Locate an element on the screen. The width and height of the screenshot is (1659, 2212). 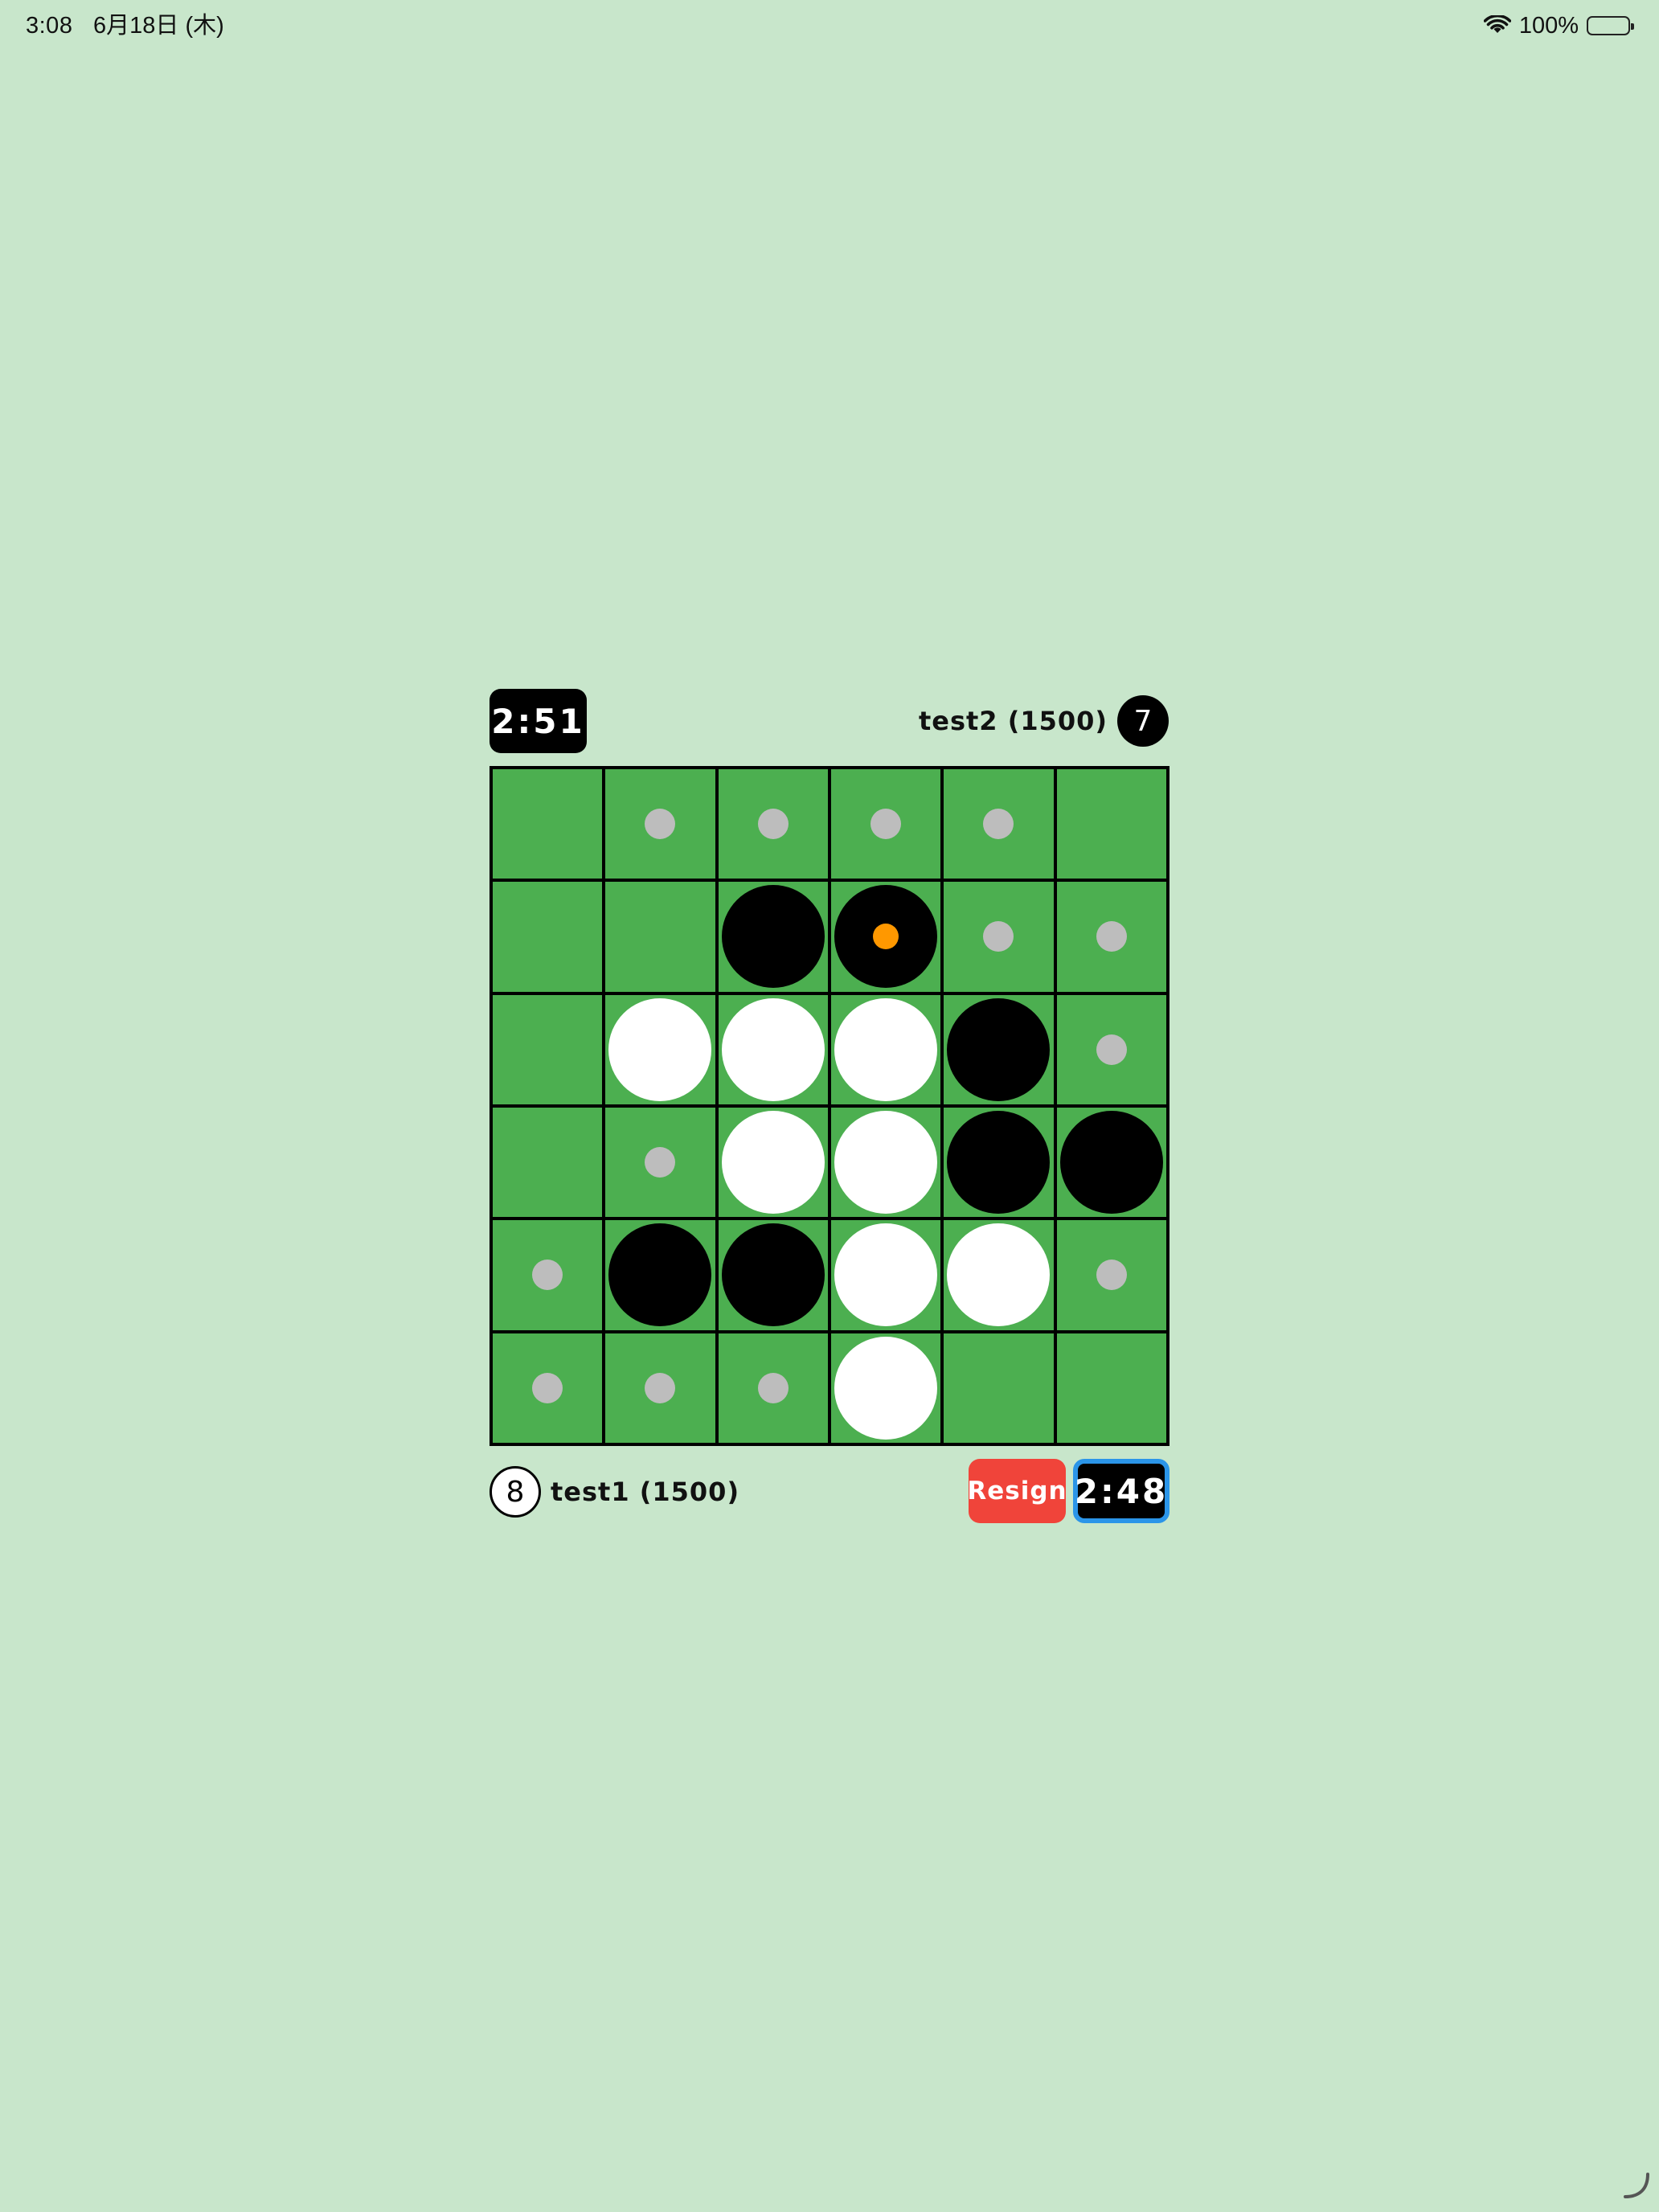
player-info: 8 test1 (1500) is located at coordinates (614, 1491).